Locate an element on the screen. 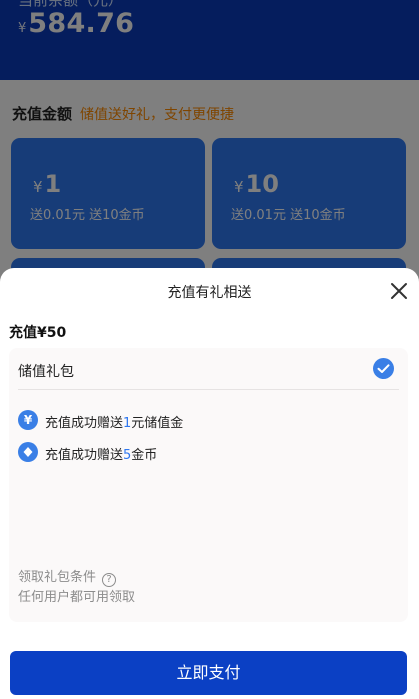 This screenshot has width=419, height=699. currency-symbol: ¥ is located at coordinates (42, 333).